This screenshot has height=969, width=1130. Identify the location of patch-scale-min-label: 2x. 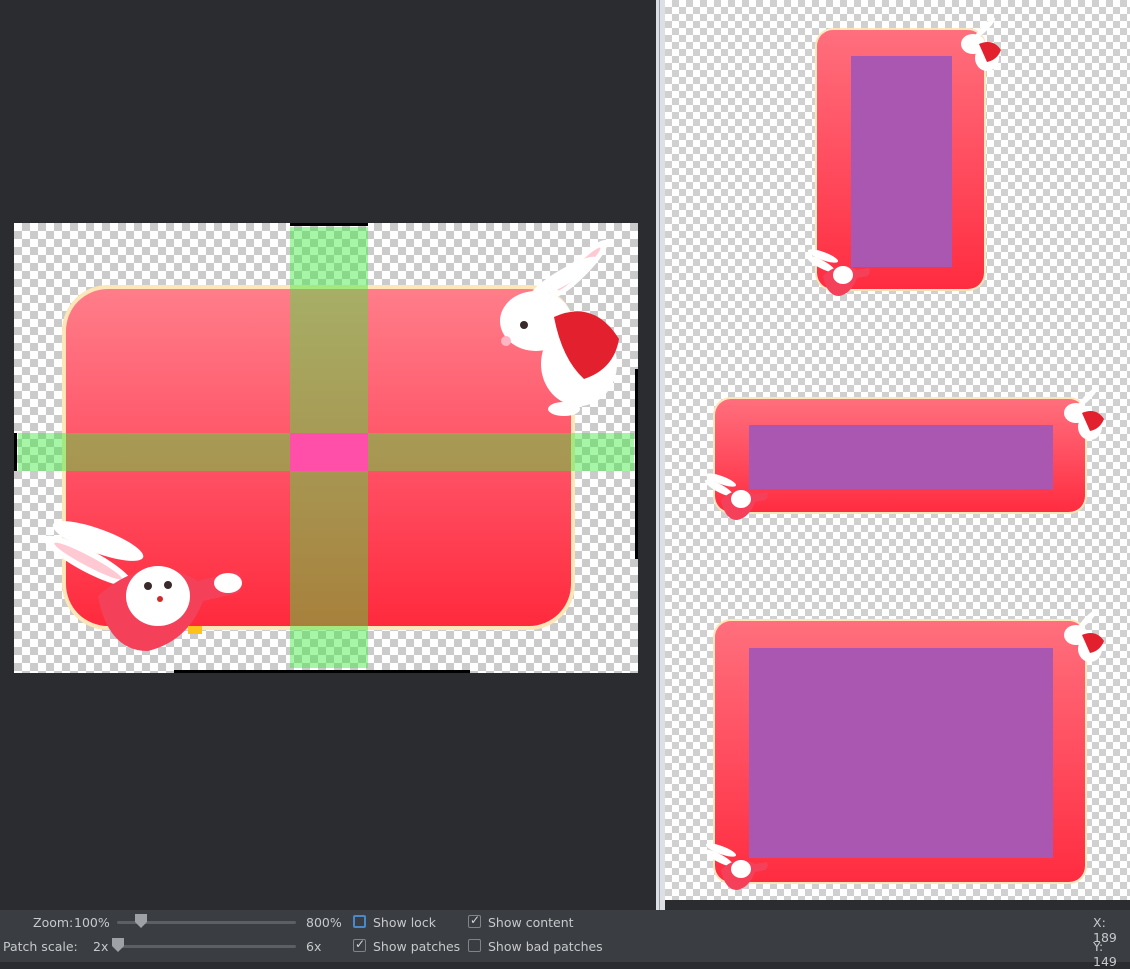
(101, 946).